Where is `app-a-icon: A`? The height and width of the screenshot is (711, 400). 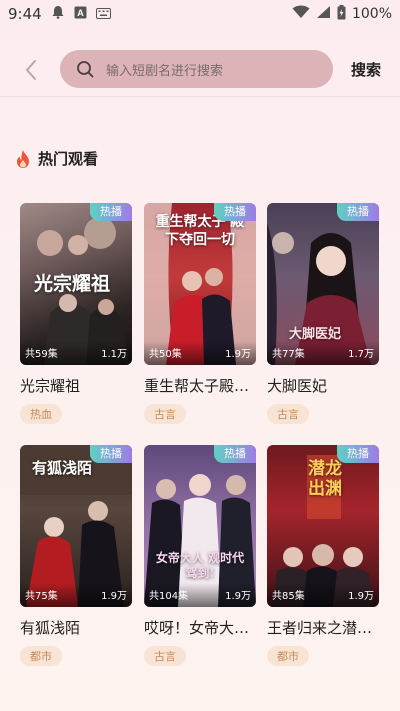 app-a-icon: A is located at coordinates (80, 14).